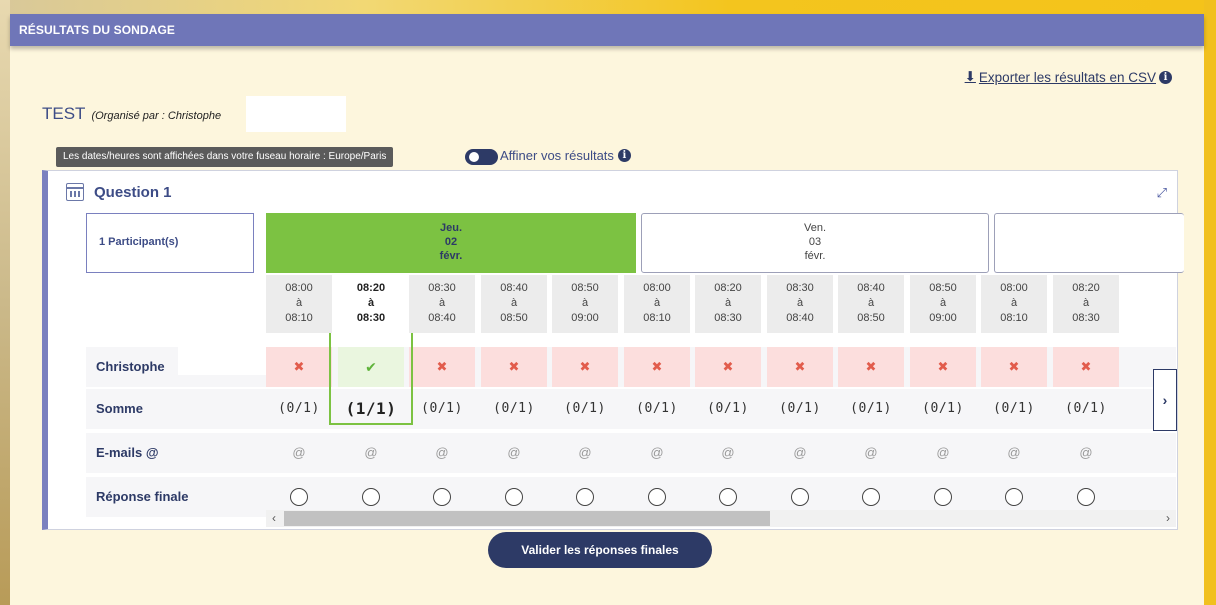  Describe the element at coordinates (442, 288) in the screenshot. I see `time-slot-start: 08:30` at that location.